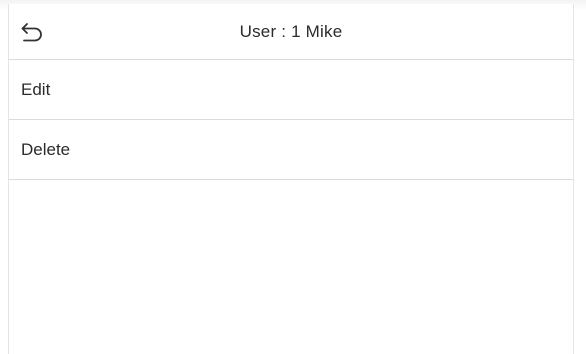  Describe the element at coordinates (46, 149) in the screenshot. I see `menu-item-label: Delete` at that location.